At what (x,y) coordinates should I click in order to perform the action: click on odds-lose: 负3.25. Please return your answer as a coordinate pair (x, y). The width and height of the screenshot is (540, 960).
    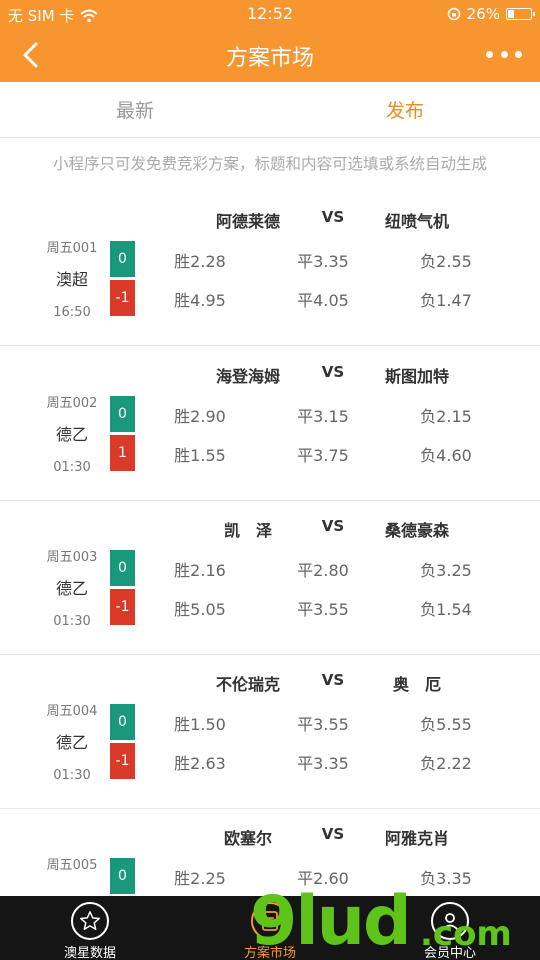
    Looking at the image, I should click on (446, 569).